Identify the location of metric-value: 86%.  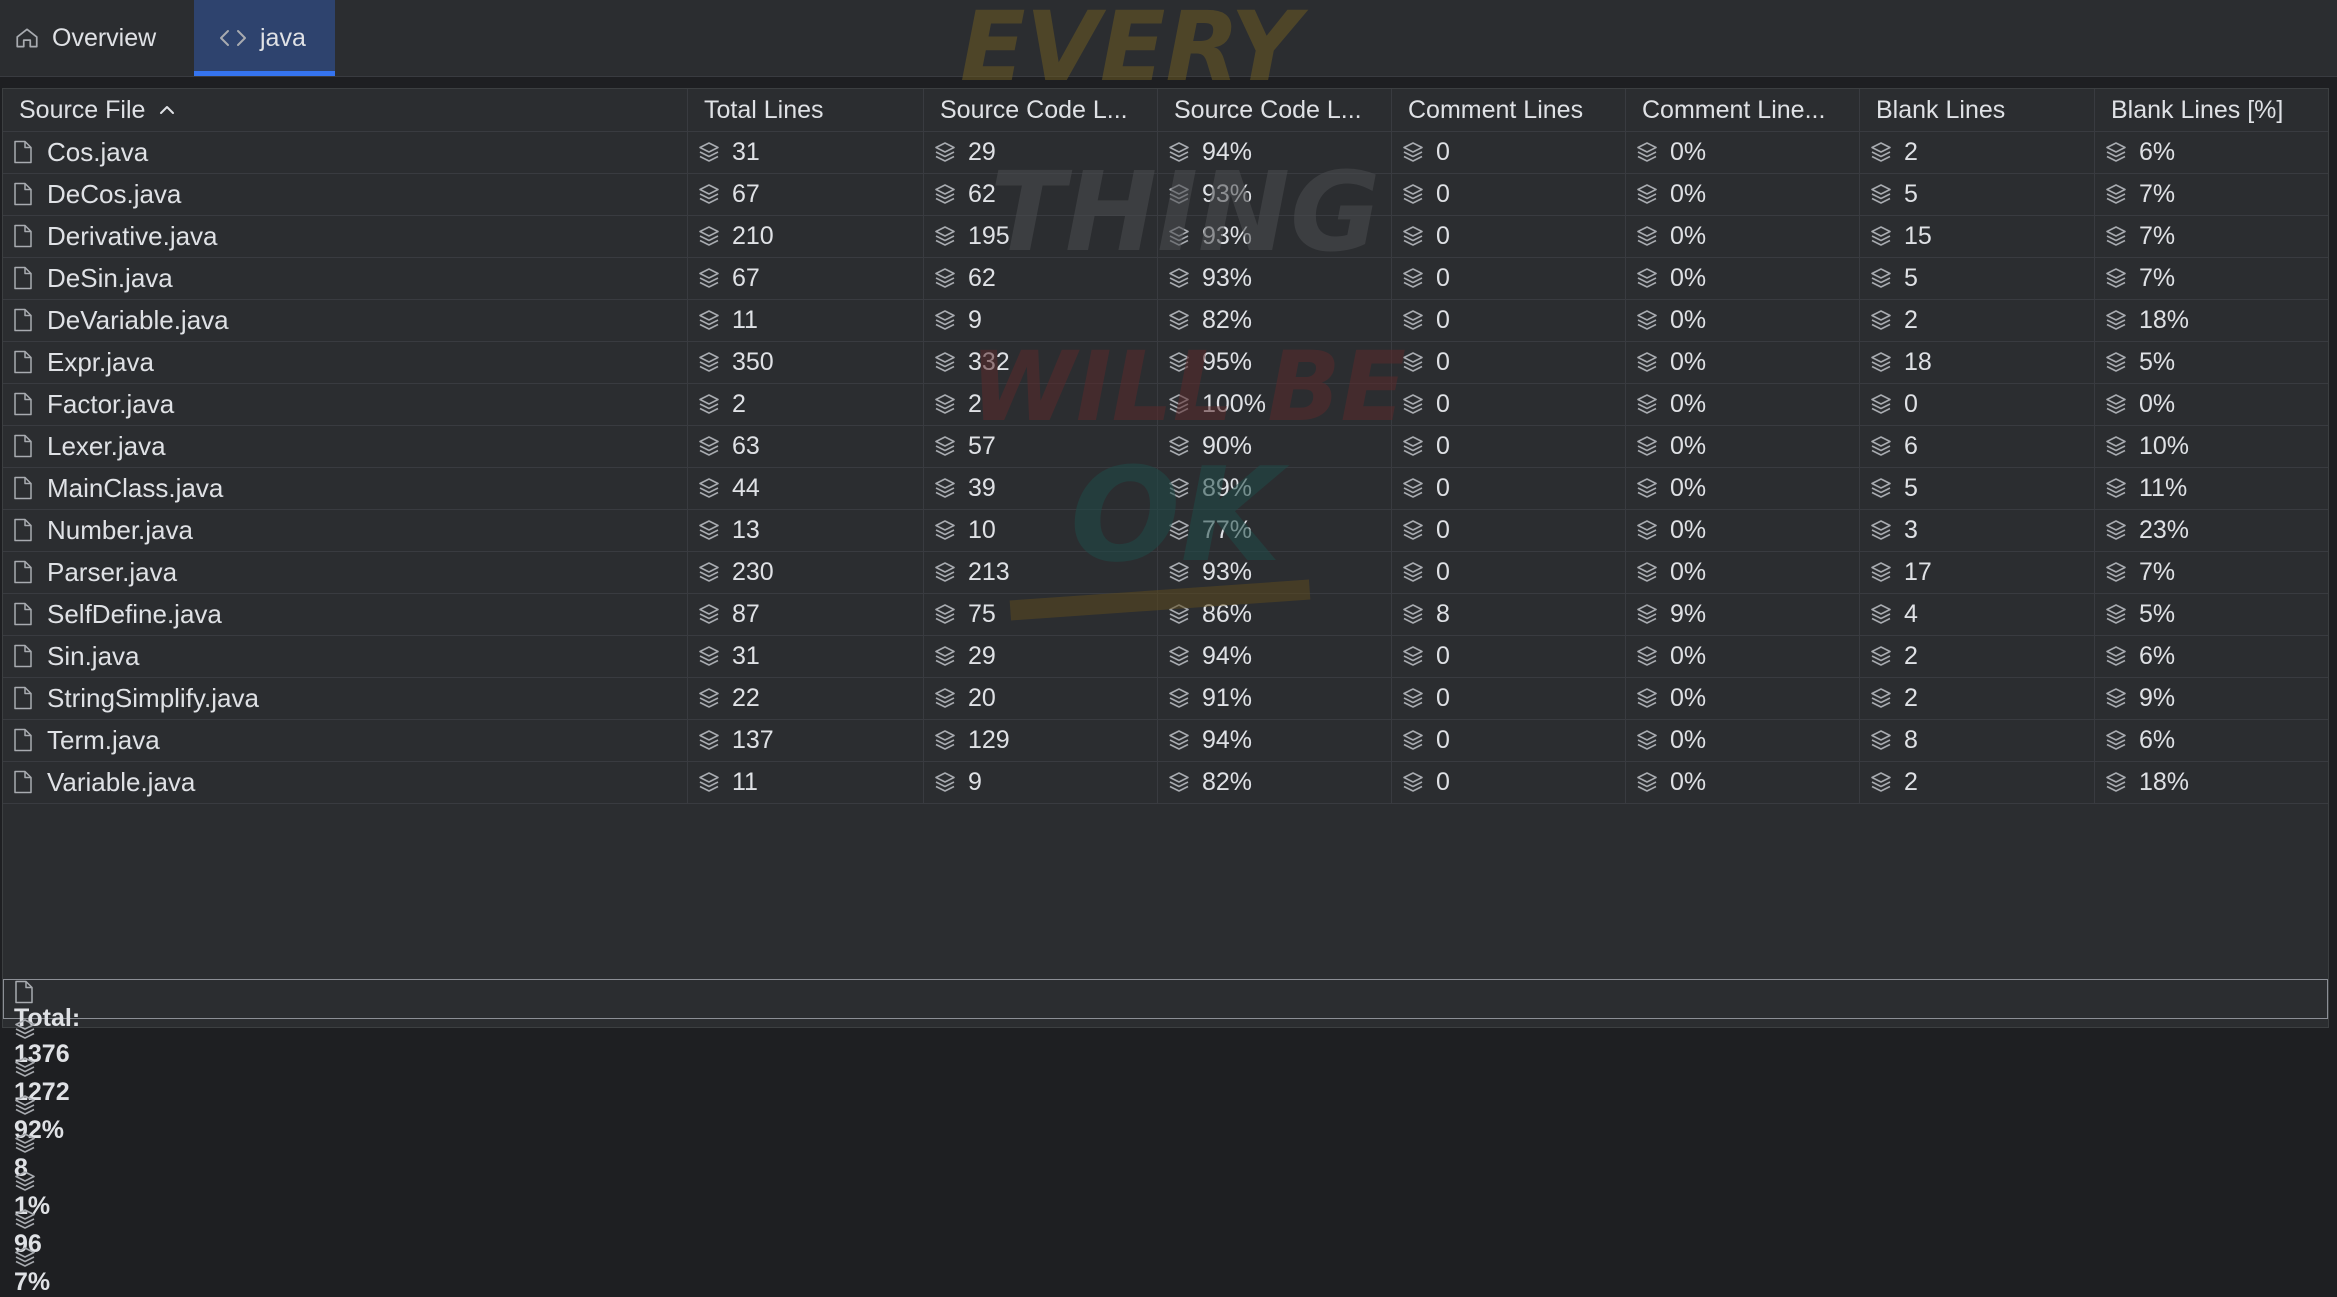
(1227, 613).